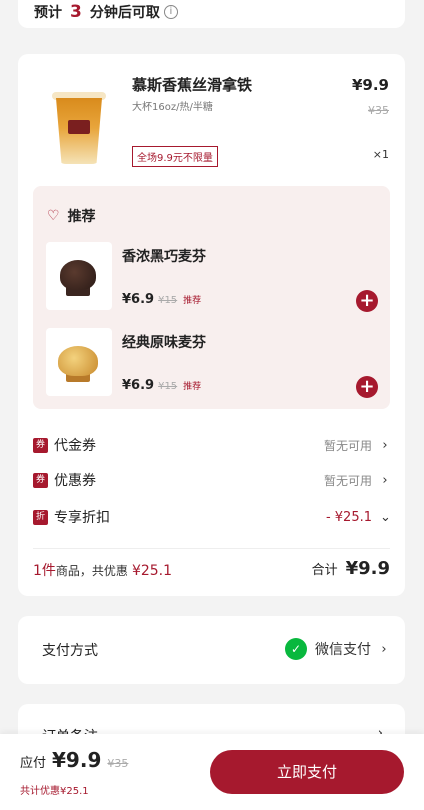 The width and height of the screenshot is (424, 810). I want to click on heart-icon: ♡, so click(53, 216).